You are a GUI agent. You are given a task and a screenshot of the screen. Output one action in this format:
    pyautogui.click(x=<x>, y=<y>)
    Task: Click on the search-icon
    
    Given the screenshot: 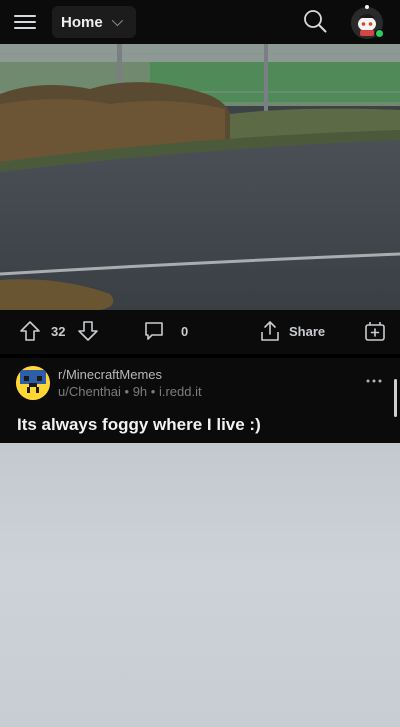 What is the action you would take?
    pyautogui.click(x=315, y=21)
    